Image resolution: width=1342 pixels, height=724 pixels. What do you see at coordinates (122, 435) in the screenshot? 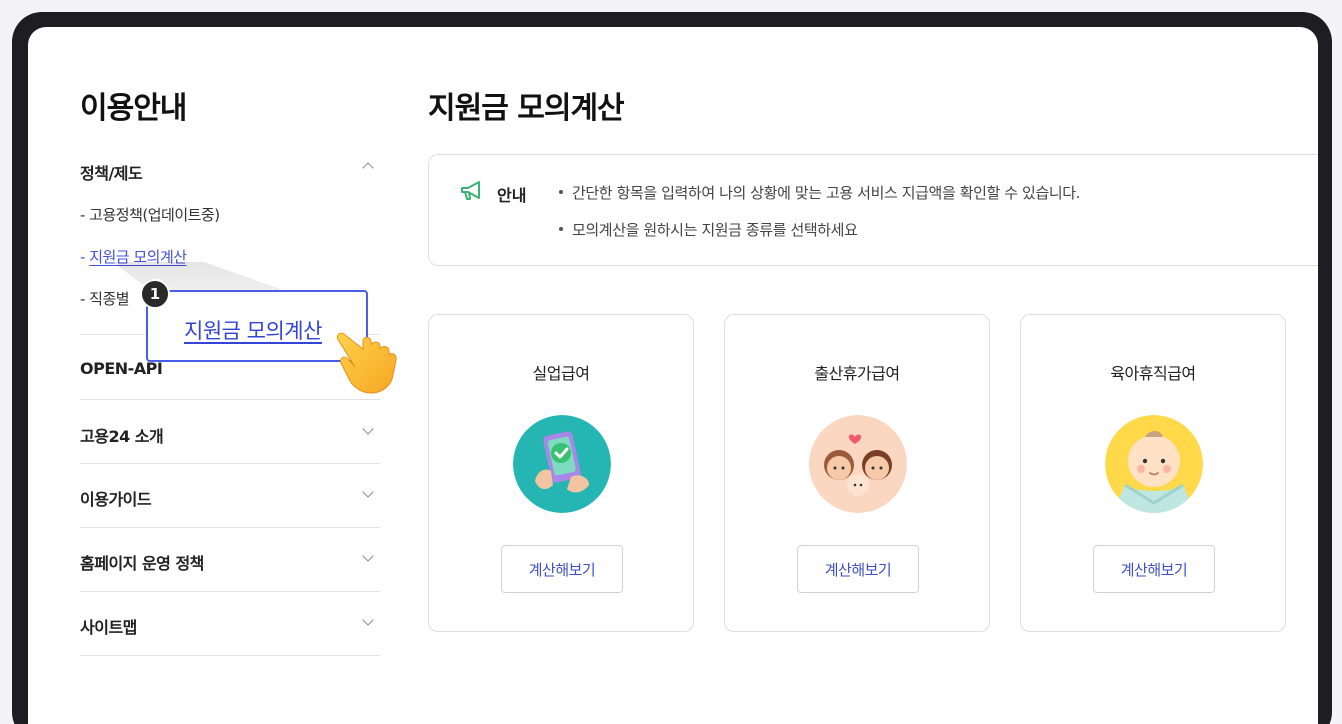
I see `sidebar-section-about: 고용24 소개` at bounding box center [122, 435].